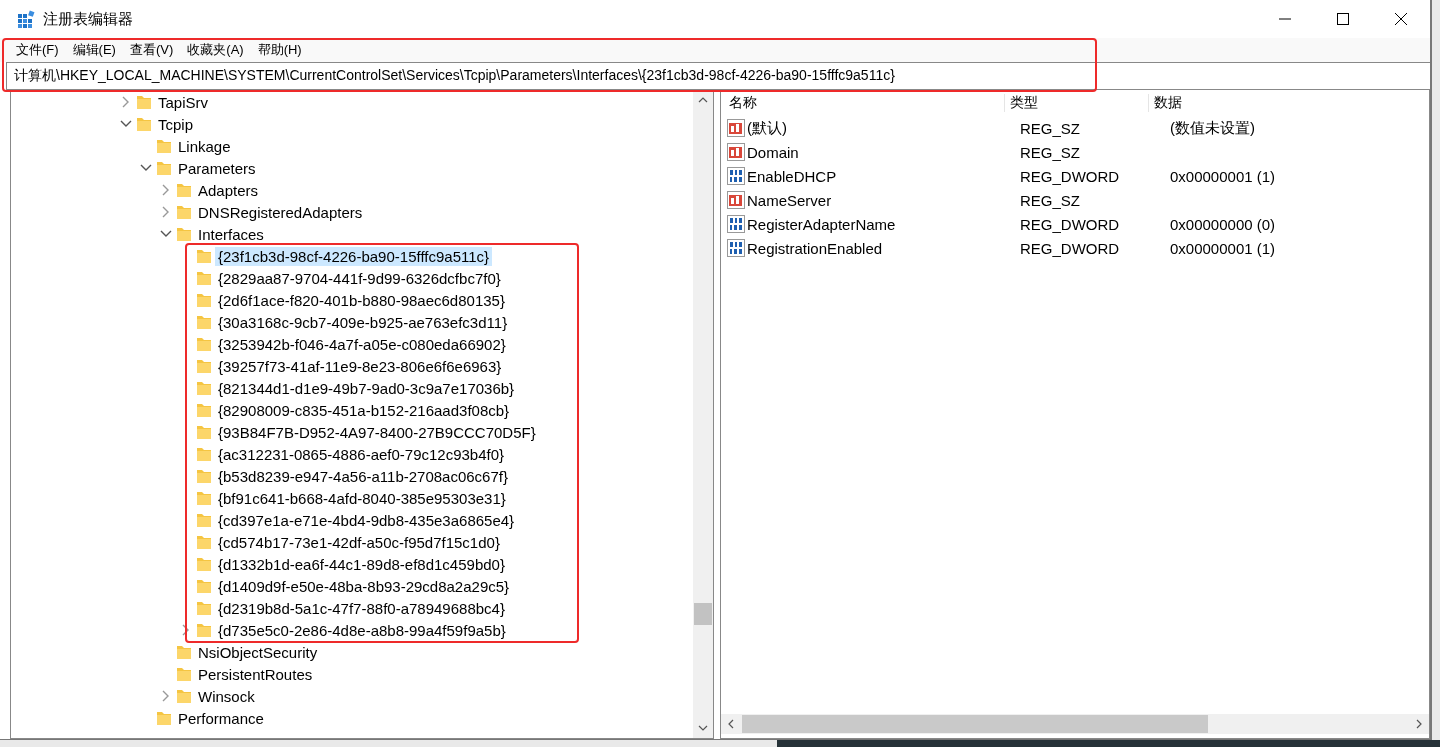 Image resolution: width=1440 pixels, height=747 pixels. What do you see at coordinates (226, 696) in the screenshot?
I see `tree-item: Winsock` at bounding box center [226, 696].